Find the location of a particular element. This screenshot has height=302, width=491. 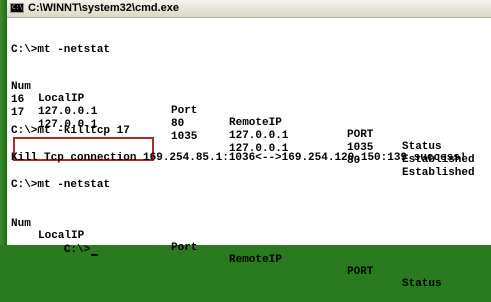

prompt-text: C:\> is located at coordinates (77, 250).